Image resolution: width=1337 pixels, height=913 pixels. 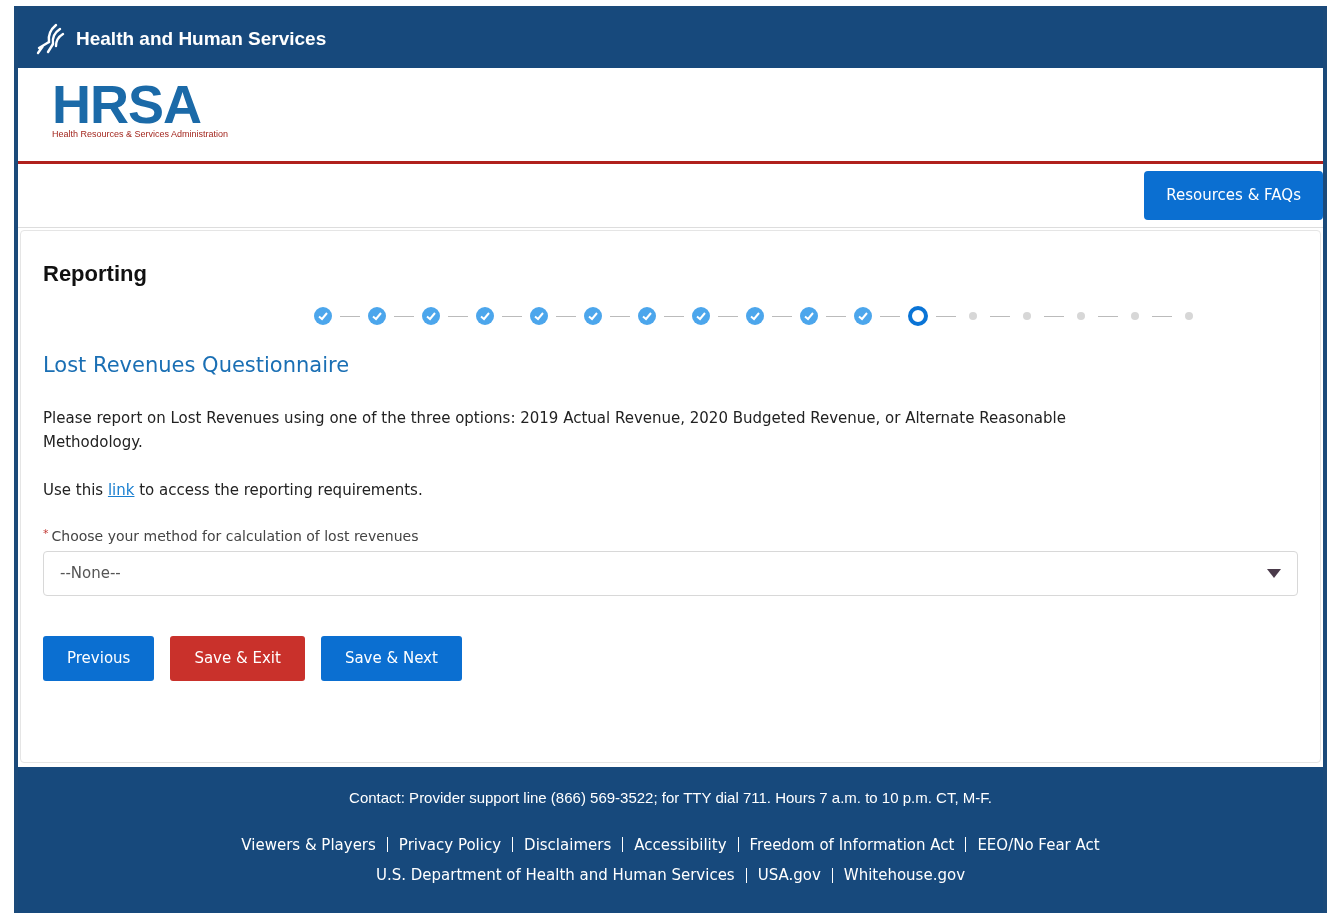 What do you see at coordinates (555, 430) in the screenshot?
I see `intro-text: Please report on Lost Revenues using one of the three options: 2019 Actual Revenue, 2020 Budgeted Revenue, or Alternate Reasonable Methodology.` at bounding box center [555, 430].